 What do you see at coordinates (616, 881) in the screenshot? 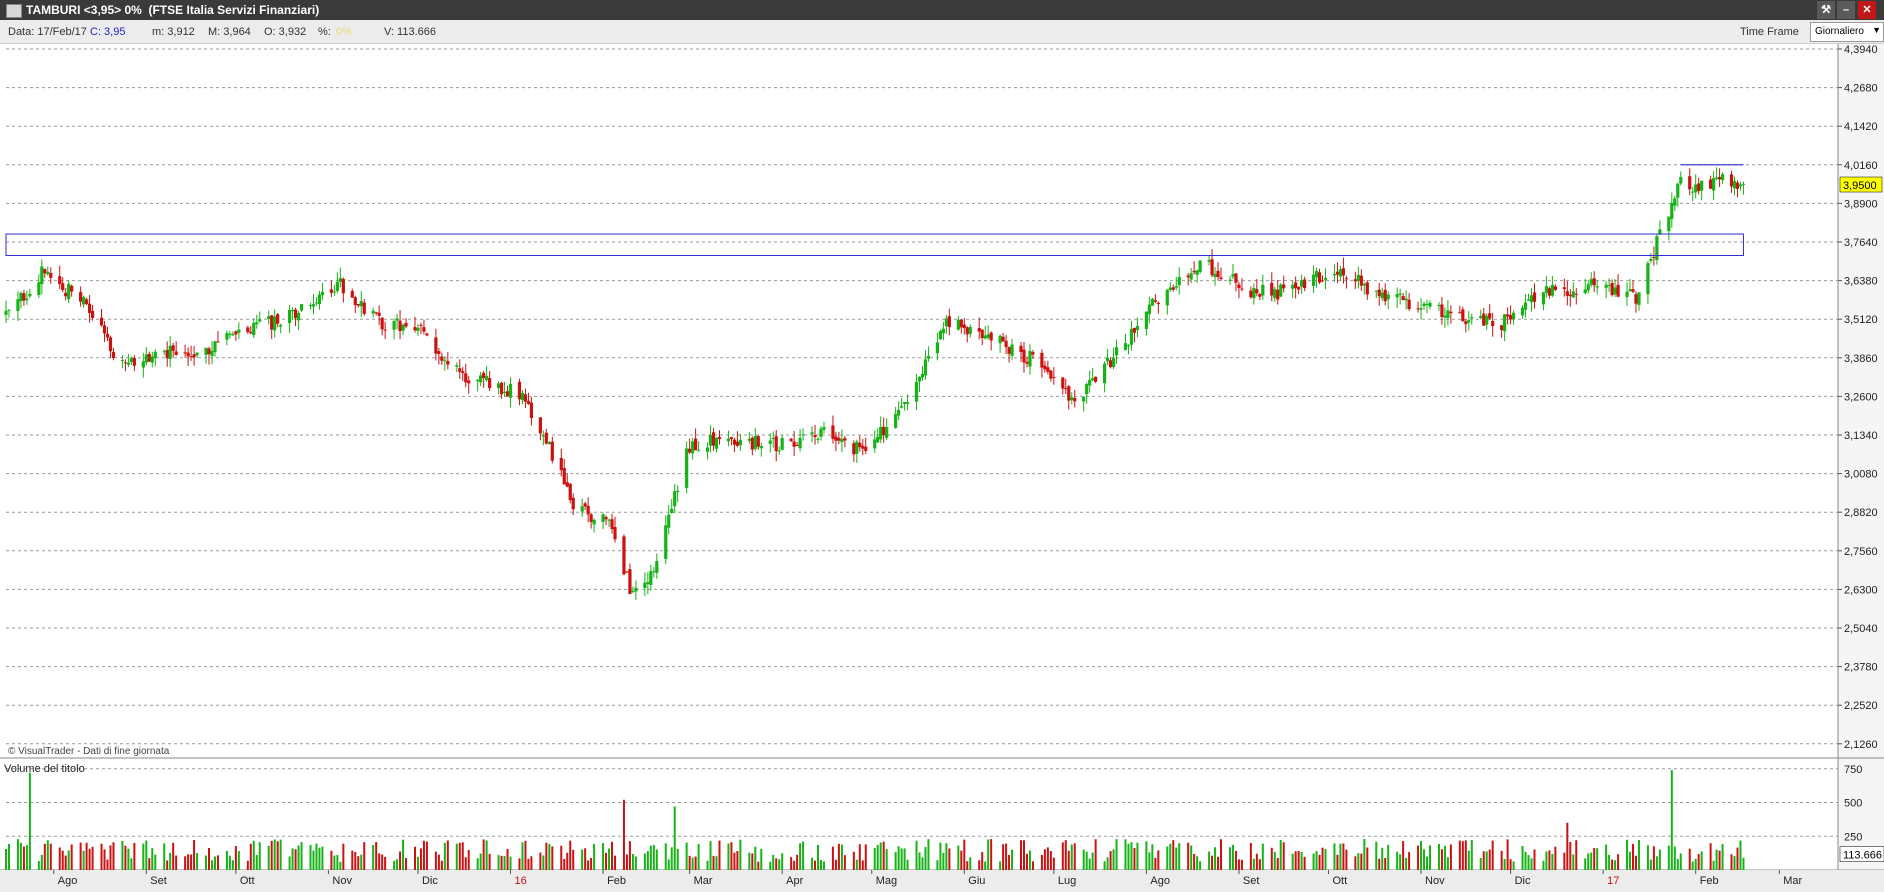
I see `month-label: Feb` at bounding box center [616, 881].